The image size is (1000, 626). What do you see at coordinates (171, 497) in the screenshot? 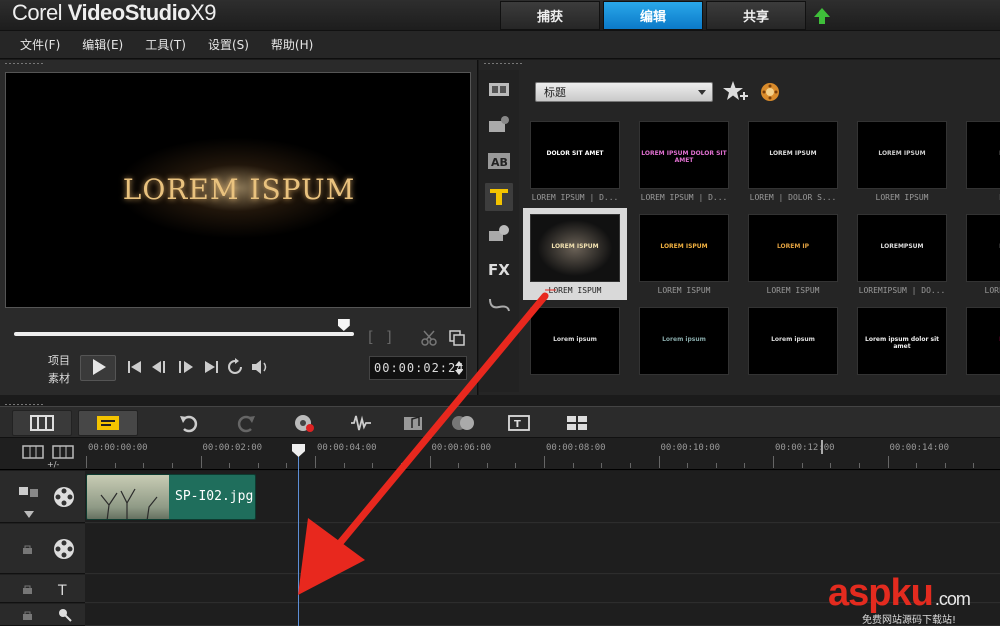
I see `timeline-clip: SP-I02.jpg` at bounding box center [171, 497].